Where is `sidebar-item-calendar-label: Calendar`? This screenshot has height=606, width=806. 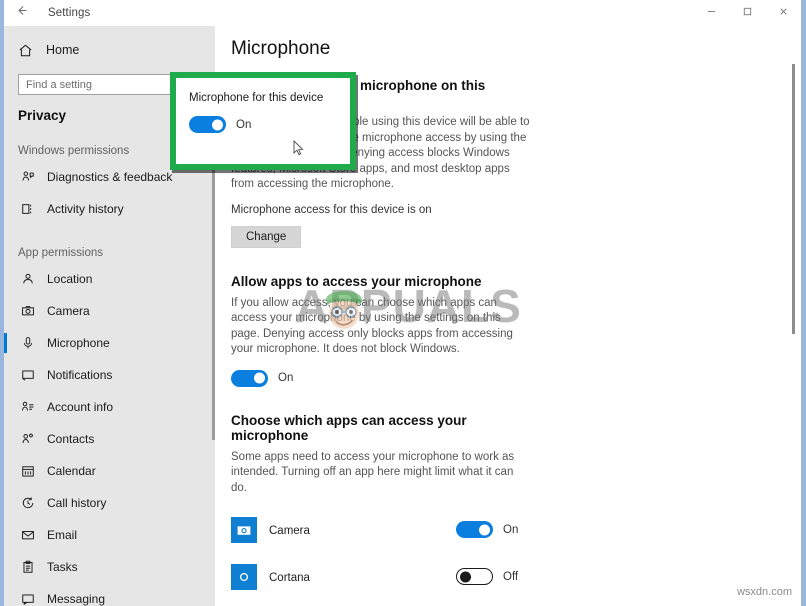 sidebar-item-calendar-label: Calendar is located at coordinates (71, 471).